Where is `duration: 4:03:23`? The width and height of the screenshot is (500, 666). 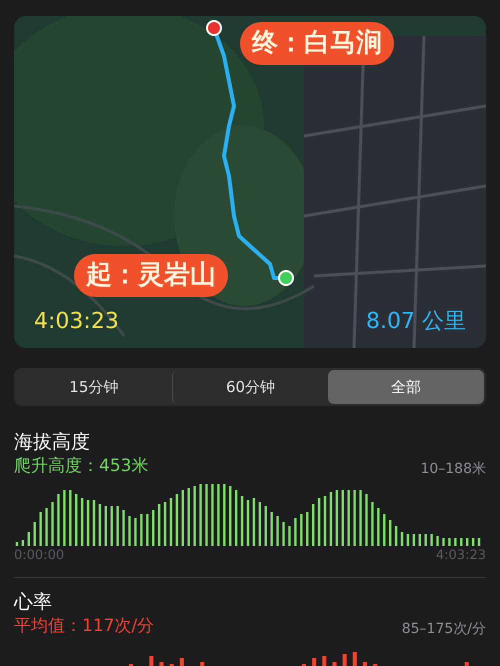
duration: 4:03:23 is located at coordinates (76, 322).